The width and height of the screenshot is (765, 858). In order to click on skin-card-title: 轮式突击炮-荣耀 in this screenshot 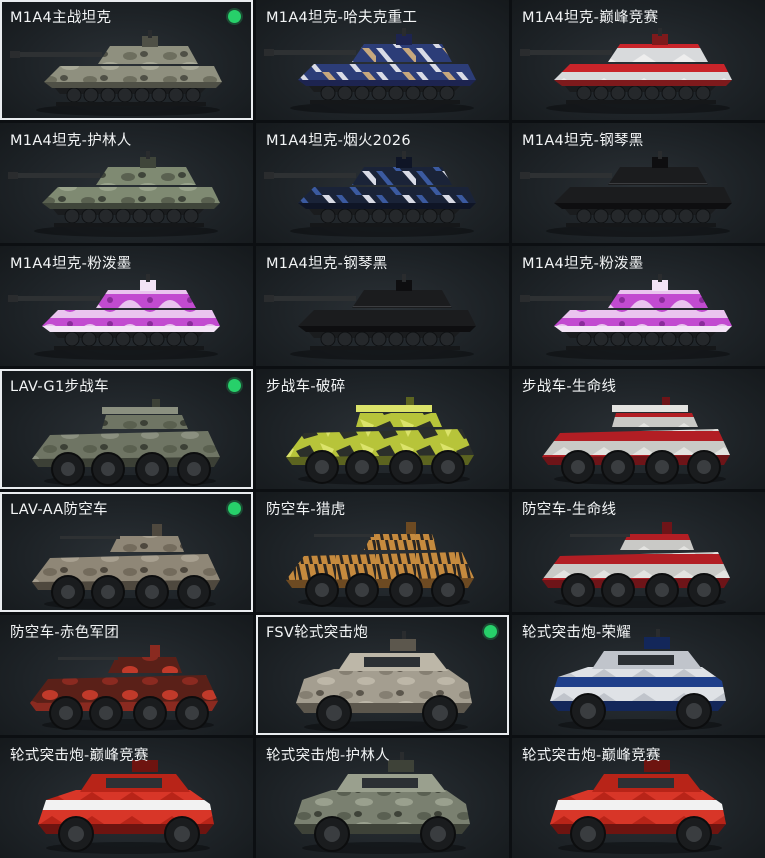, I will do `click(577, 633)`.